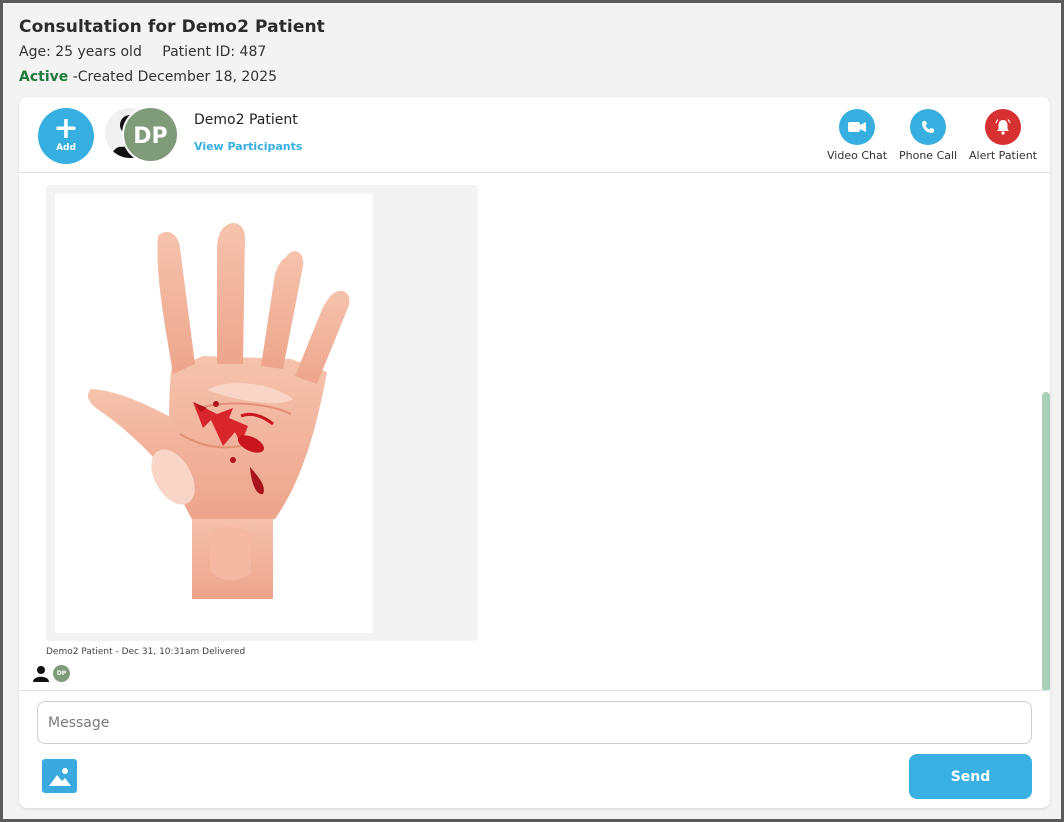  What do you see at coordinates (66, 148) in the screenshot?
I see `add-label: Add` at bounding box center [66, 148].